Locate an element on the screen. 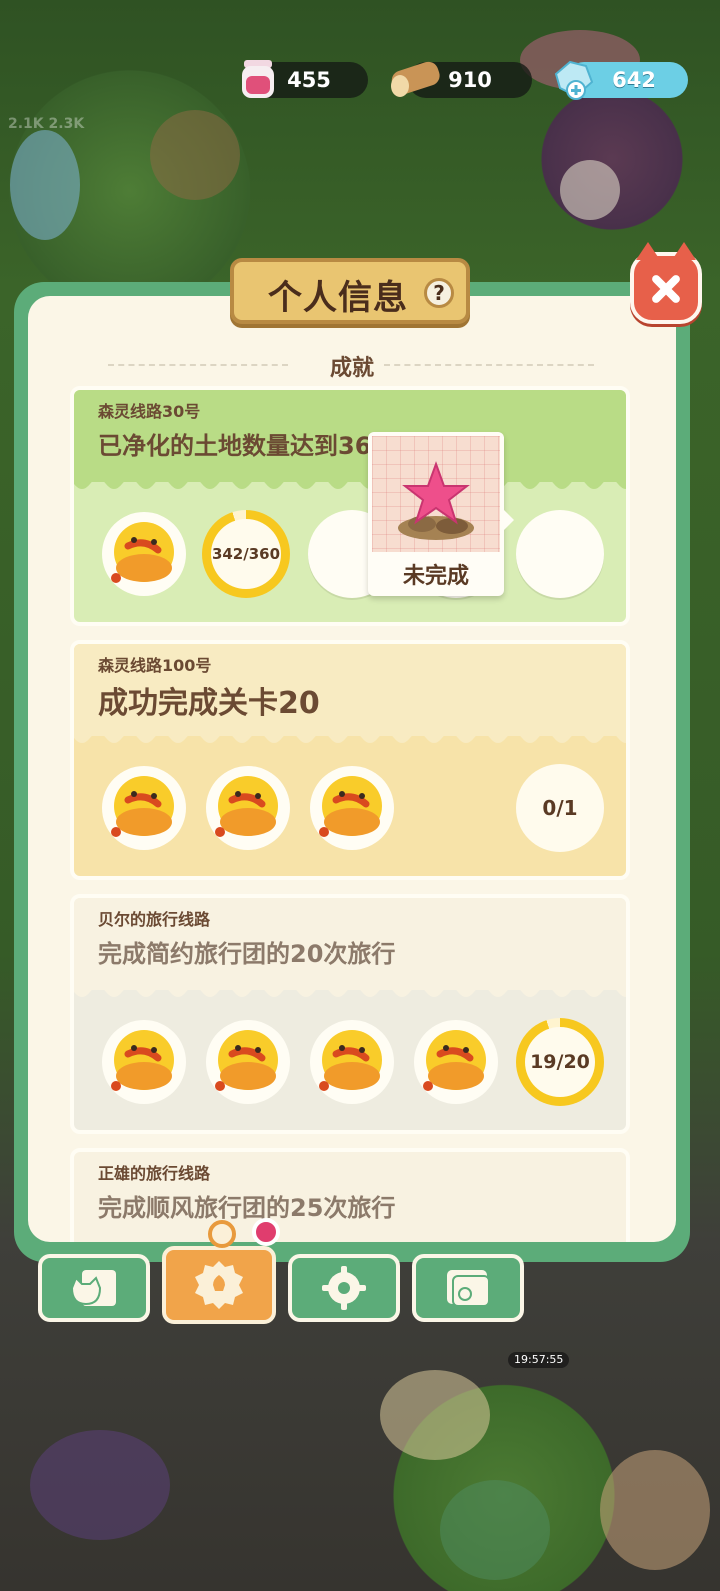 This screenshot has height=1591, width=720. tab-achievements is located at coordinates (219, 1285).